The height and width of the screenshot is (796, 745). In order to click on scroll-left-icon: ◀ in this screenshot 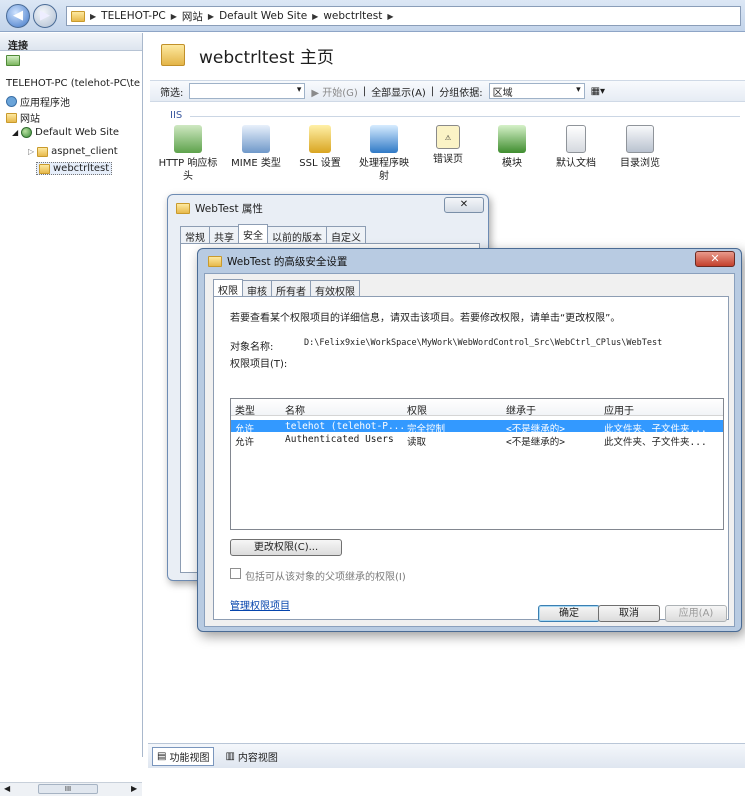, I will do `click(7, 788)`.